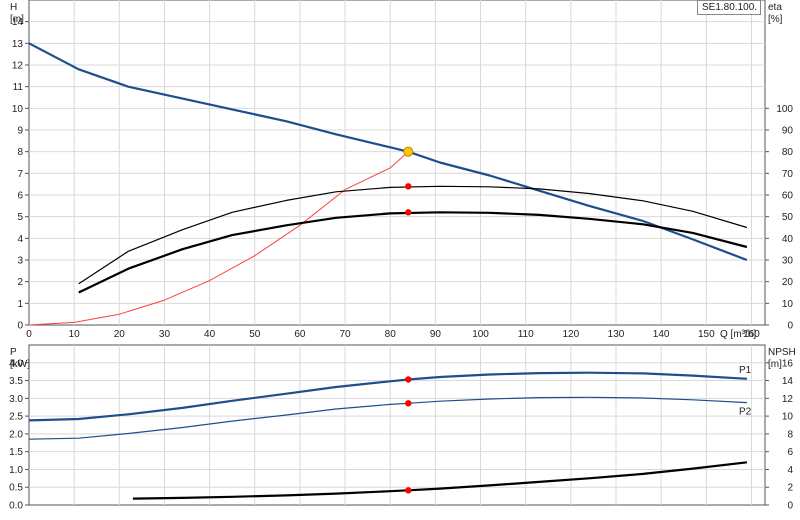 This screenshot has width=800, height=520. I want to click on y-tick-label-right: 40, so click(788, 239).